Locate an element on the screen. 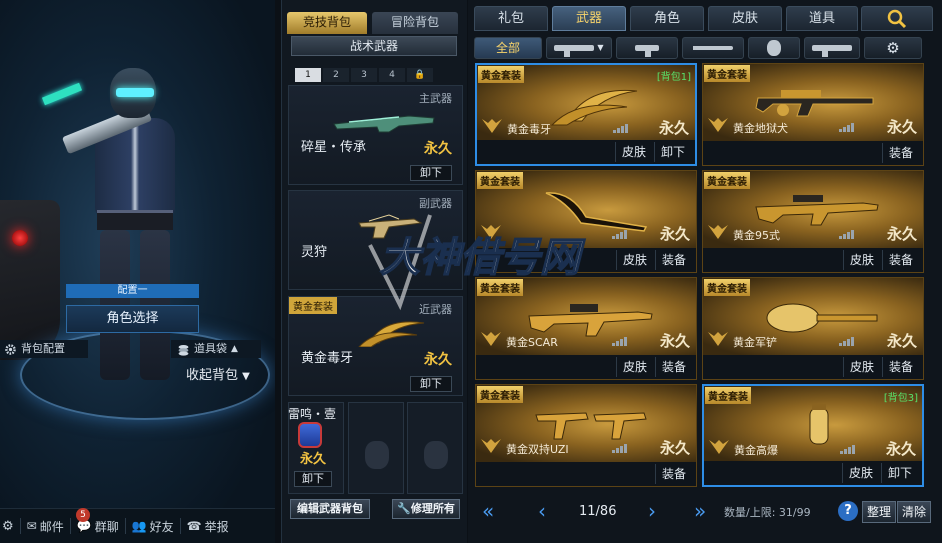 This screenshot has height=543, width=942. weapon-card: 黄金套装 黄金SCAR 永久 皮肤 装备 is located at coordinates (586, 328).